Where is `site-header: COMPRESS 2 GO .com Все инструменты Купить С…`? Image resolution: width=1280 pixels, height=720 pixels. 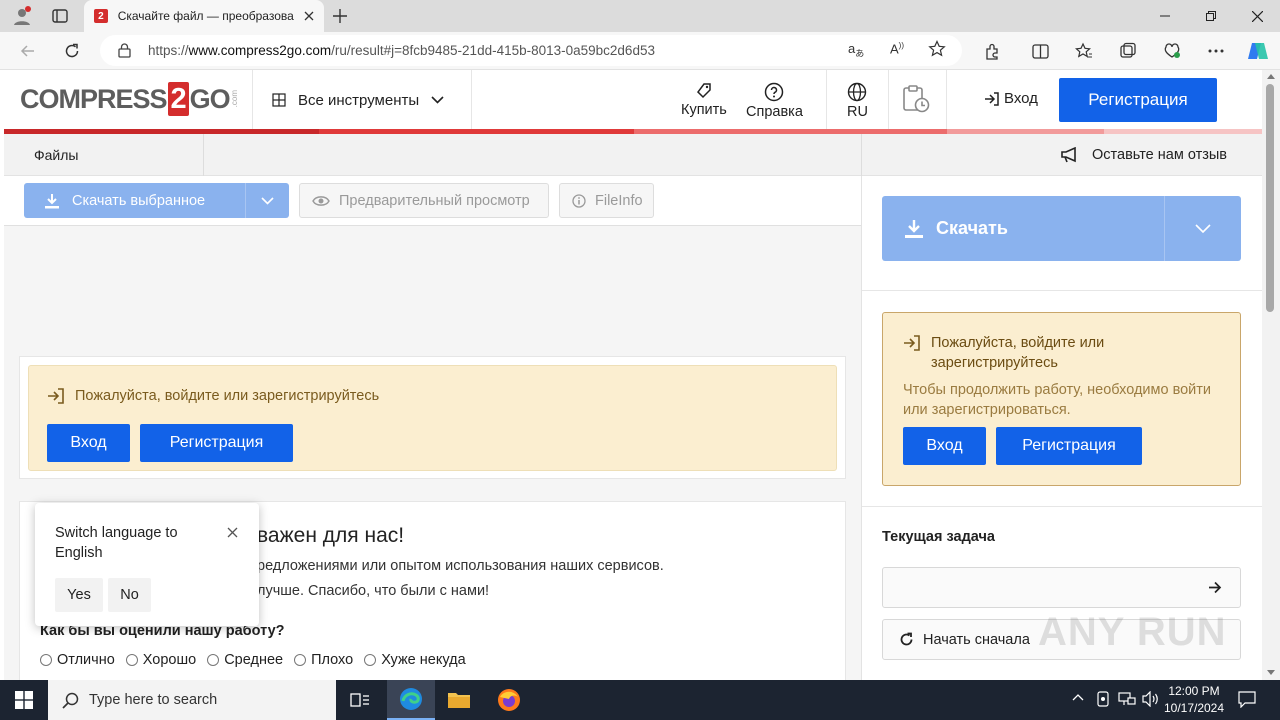
site-header: COMPRESS 2 GO .com Все инструменты Купить С… is located at coordinates (633, 102).